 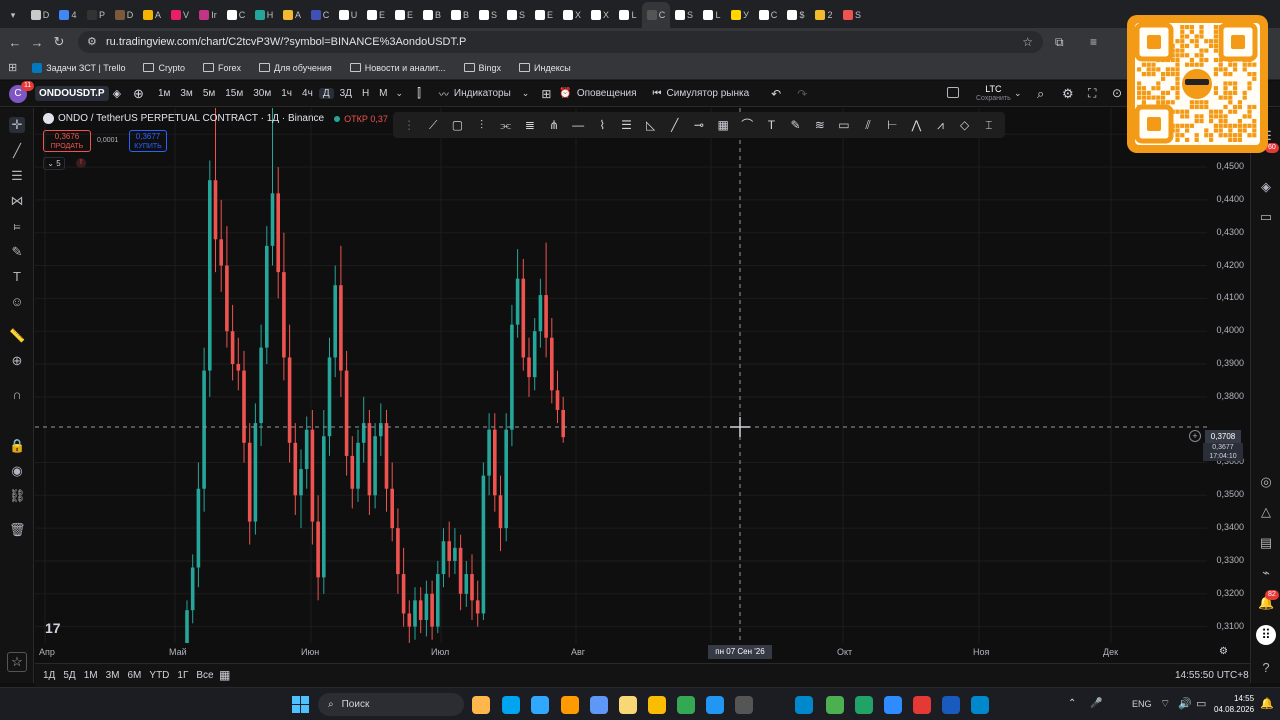 What do you see at coordinates (164, 68) in the screenshot?
I see `bookmark-item: Crypto` at bounding box center [164, 68].